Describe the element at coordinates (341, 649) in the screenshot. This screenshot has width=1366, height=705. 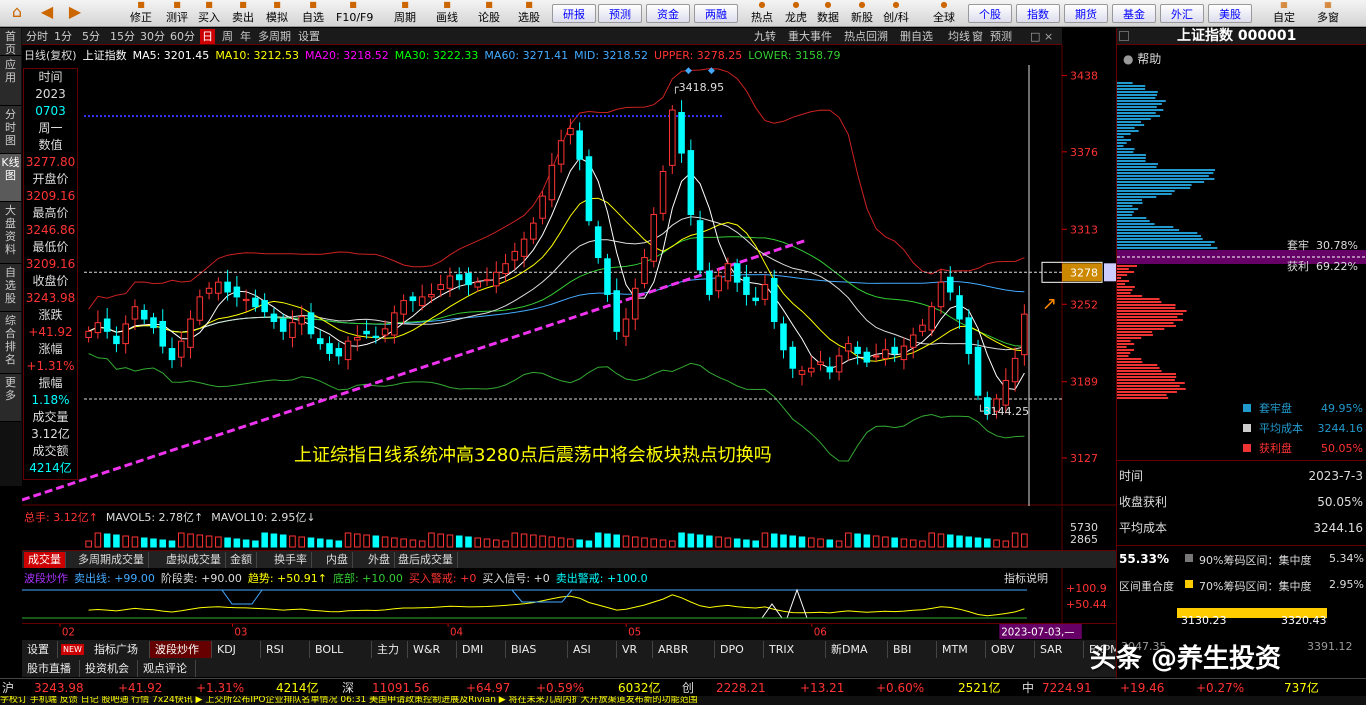
I see `indicator-tab: BOLL` at that location.